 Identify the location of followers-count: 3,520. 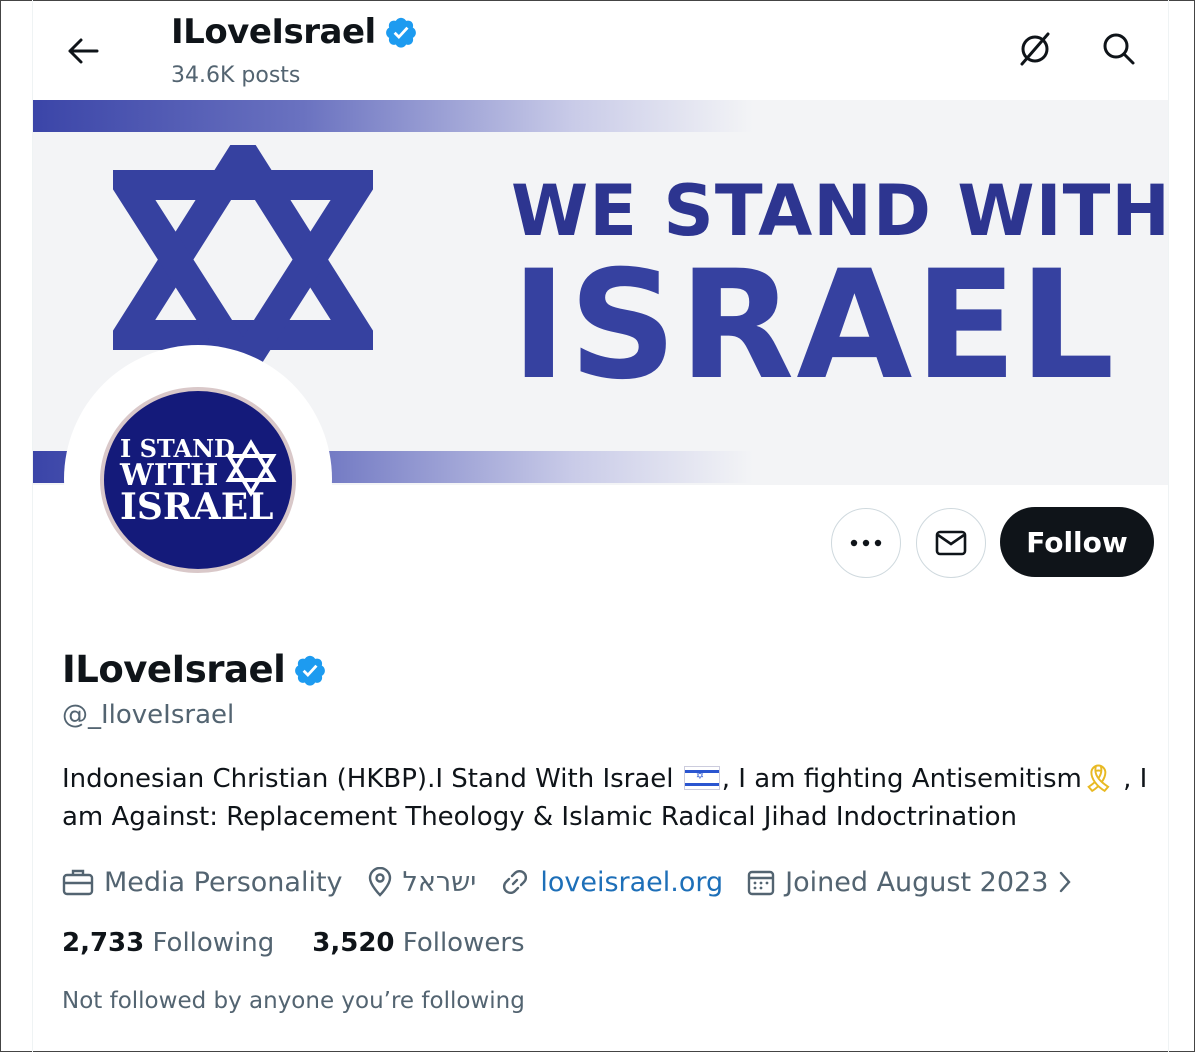
(353, 943).